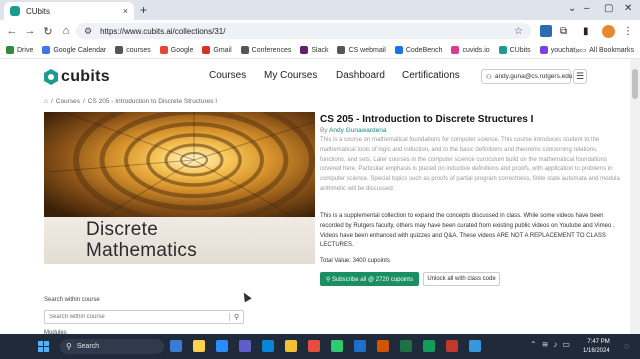 The width and height of the screenshot is (640, 359). What do you see at coordinates (628, 8) in the screenshot?
I see `close-window-button: ✕` at bounding box center [628, 8].